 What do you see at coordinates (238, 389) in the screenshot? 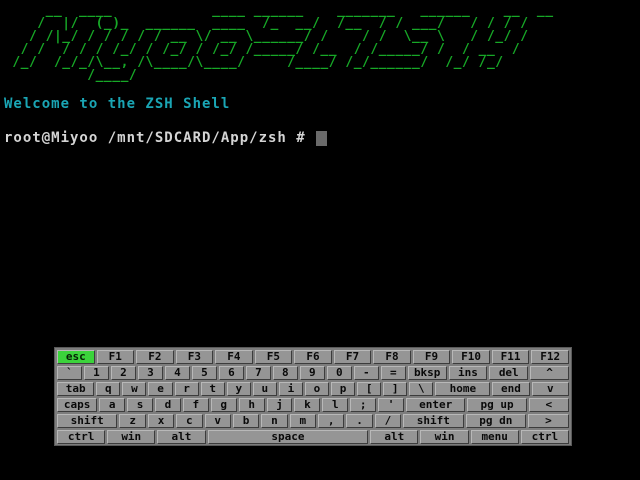
I see `key-y: y` at bounding box center [238, 389].